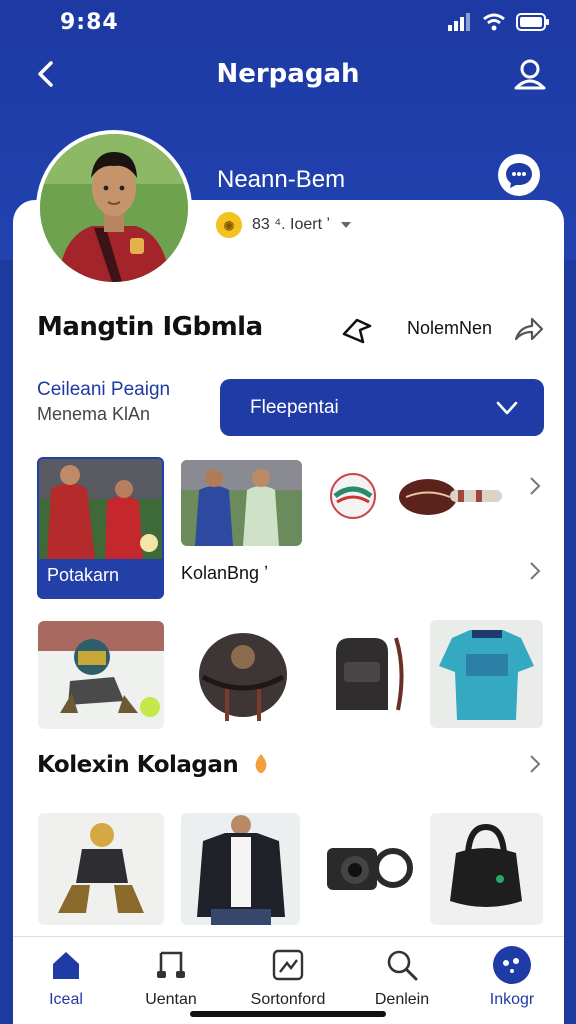 The image size is (576, 1024). What do you see at coordinates (171, 999) in the screenshot?
I see `nav-label-music: Uentan` at bounding box center [171, 999].